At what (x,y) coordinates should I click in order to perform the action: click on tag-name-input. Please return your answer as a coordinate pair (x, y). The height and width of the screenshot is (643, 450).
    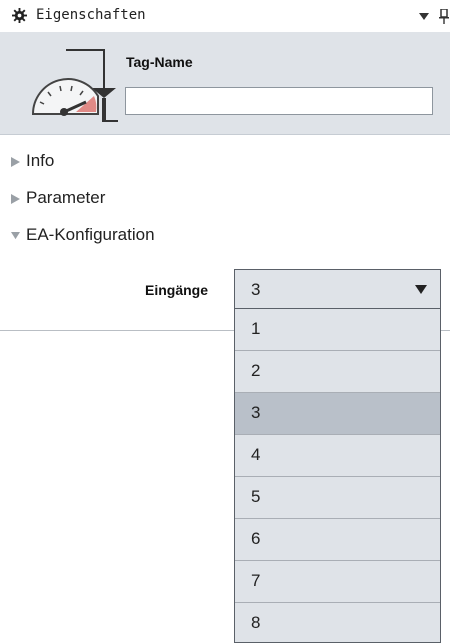
    Looking at the image, I should click on (279, 101).